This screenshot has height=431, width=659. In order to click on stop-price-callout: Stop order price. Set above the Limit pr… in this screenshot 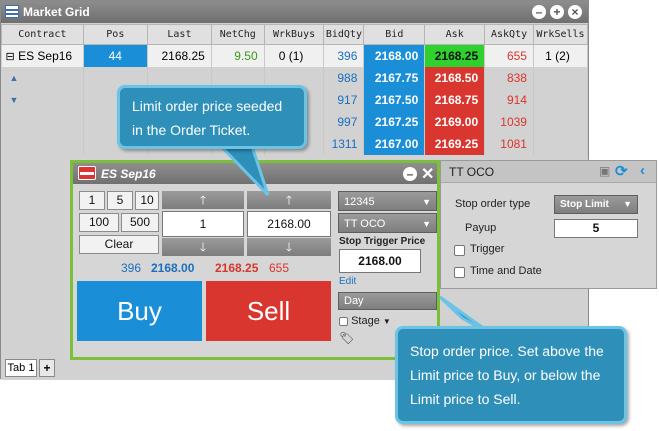, I will do `click(511, 375)`.